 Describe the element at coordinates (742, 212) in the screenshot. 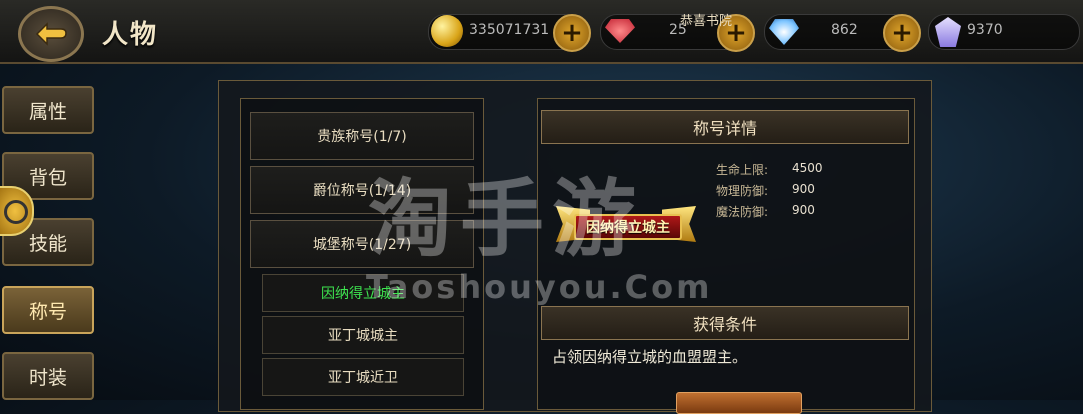

I see `stat-label: 魔法防御:` at that location.